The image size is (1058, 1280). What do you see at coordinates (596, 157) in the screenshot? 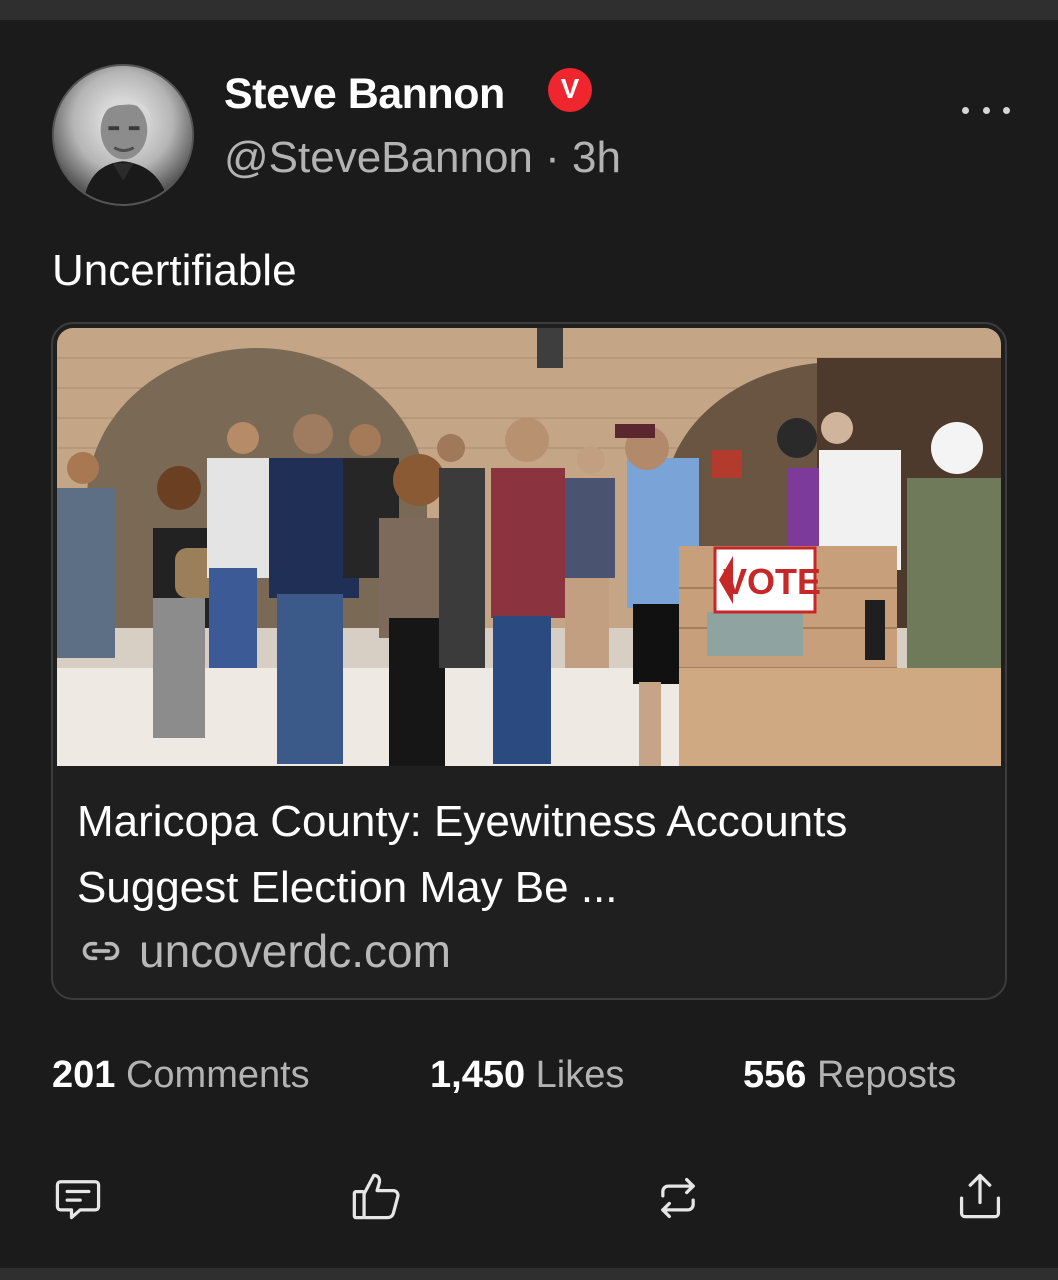
I see `post-time: 3h` at bounding box center [596, 157].